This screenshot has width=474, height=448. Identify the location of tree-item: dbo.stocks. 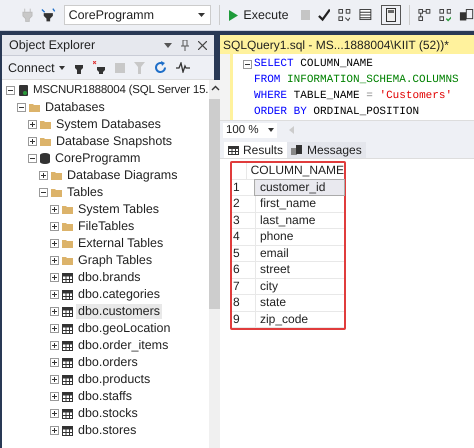
(108, 413).